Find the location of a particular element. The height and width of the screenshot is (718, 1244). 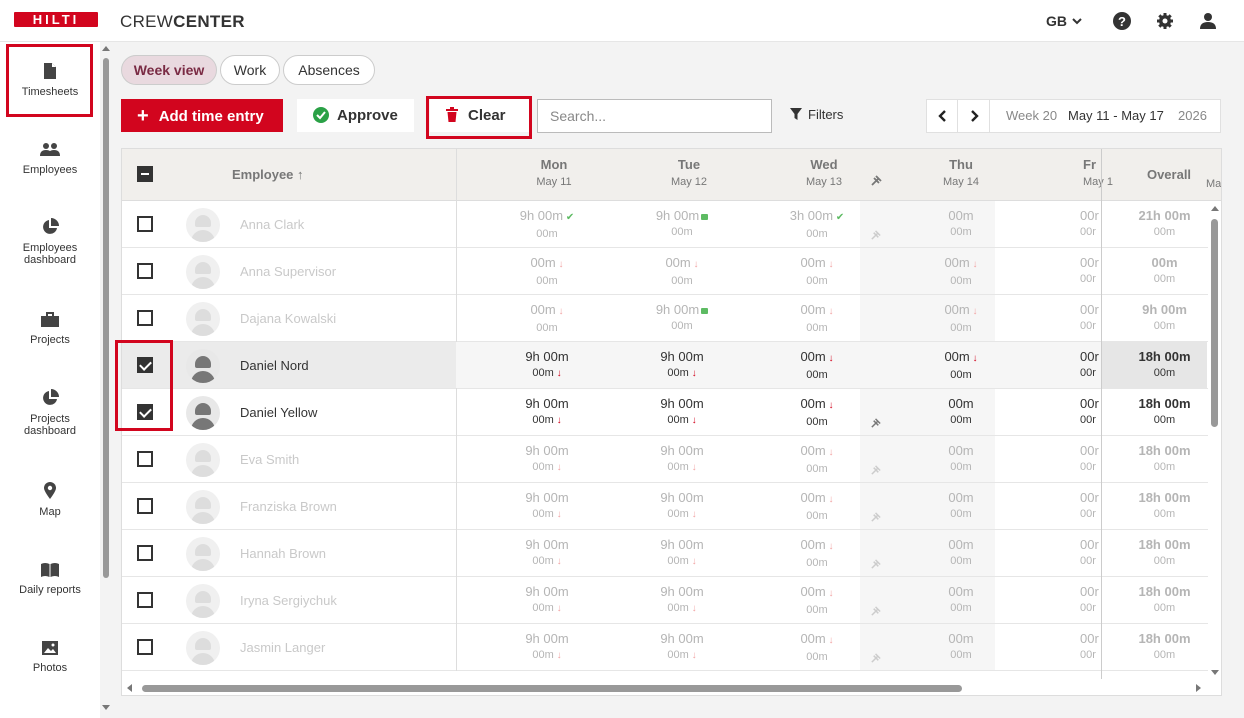

filters-button: Filters is located at coordinates (816, 114).